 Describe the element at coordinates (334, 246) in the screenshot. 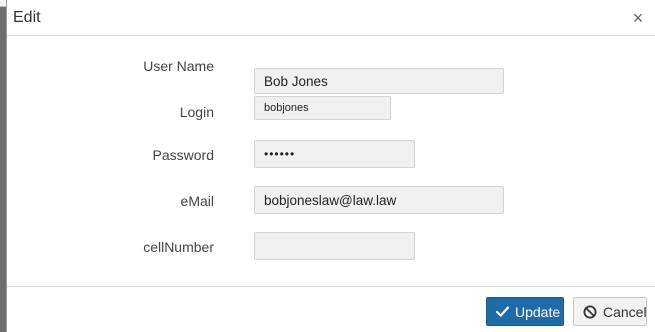

I see `cell-number-input` at that location.